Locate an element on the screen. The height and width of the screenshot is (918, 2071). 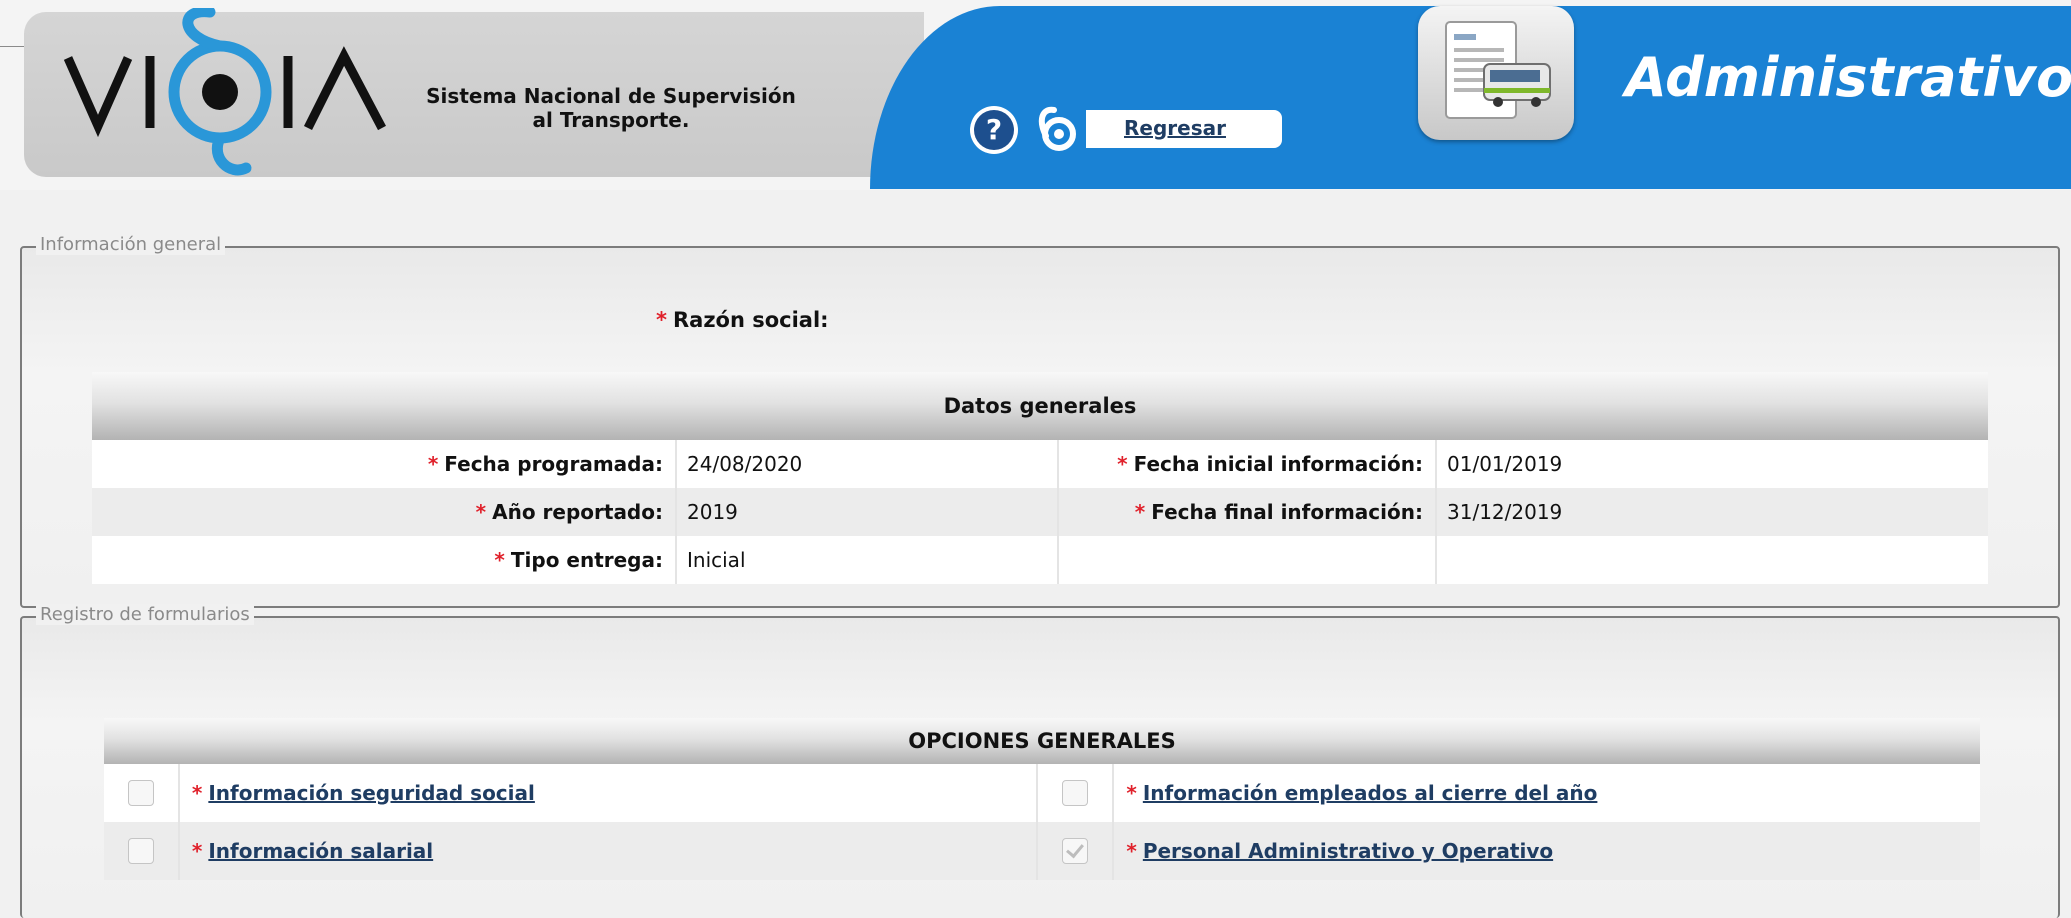
fecha-final-value: 31/12/2019 is located at coordinates (1711, 512).